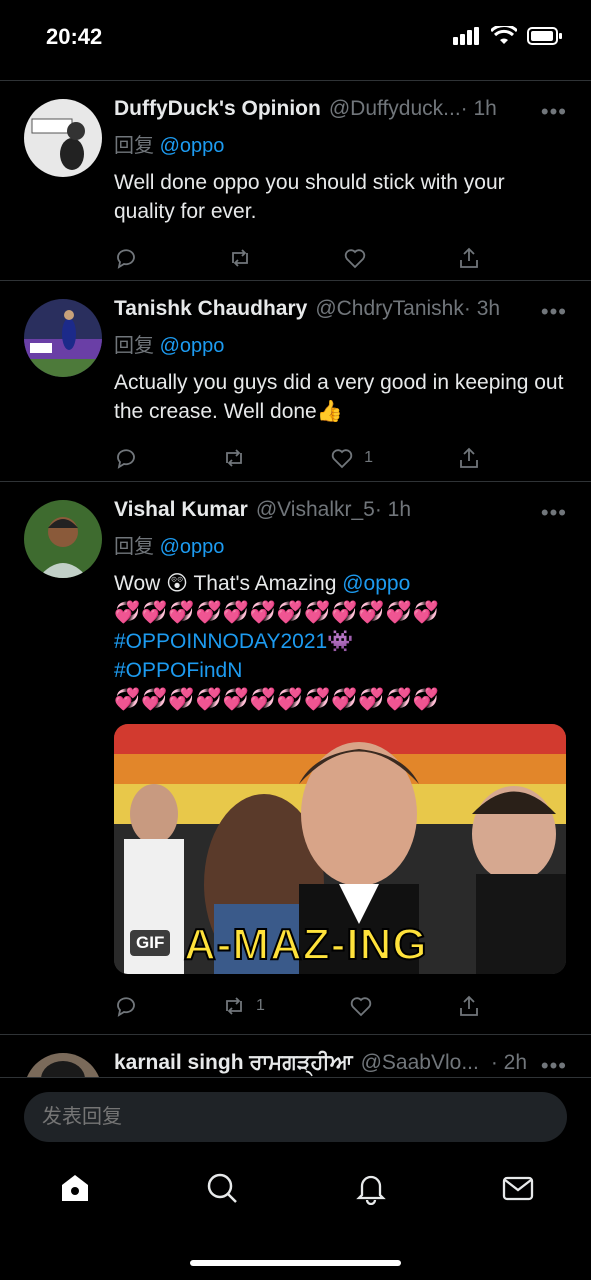 The width and height of the screenshot is (591, 1280). What do you see at coordinates (74, 36) in the screenshot?
I see `status-time: 20:42` at bounding box center [74, 36].